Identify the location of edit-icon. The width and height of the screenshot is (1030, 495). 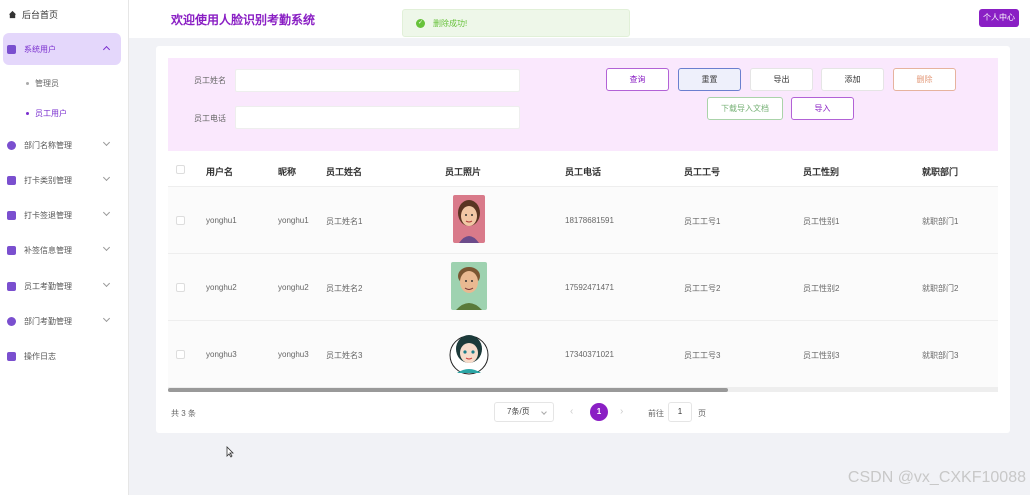
(11, 250).